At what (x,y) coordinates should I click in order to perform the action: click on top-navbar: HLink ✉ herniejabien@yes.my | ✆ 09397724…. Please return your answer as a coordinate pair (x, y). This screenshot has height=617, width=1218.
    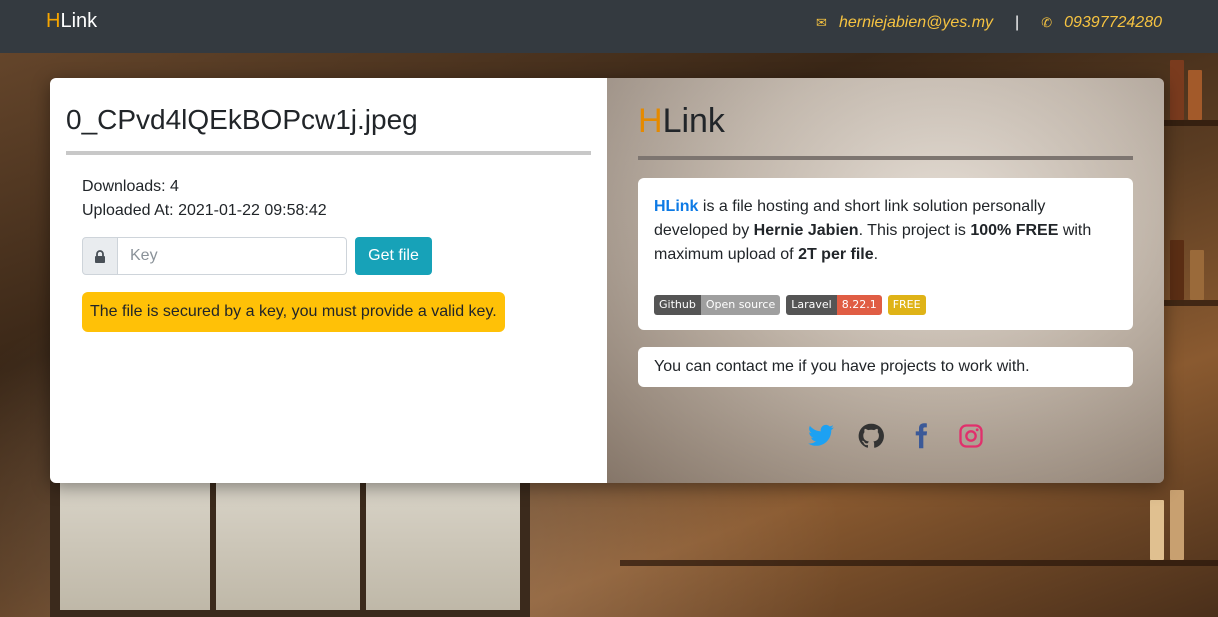
    Looking at the image, I should click on (609, 26).